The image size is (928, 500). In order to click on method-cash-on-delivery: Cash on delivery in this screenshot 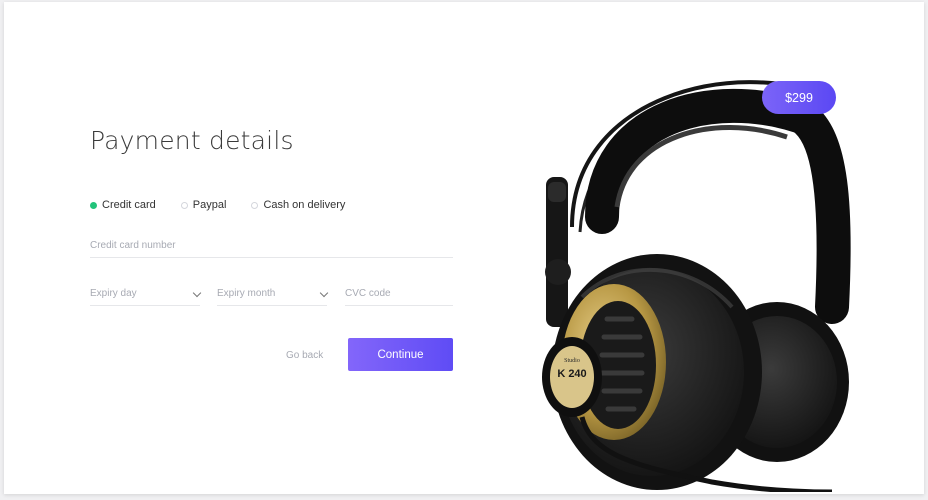, I will do `click(298, 205)`.